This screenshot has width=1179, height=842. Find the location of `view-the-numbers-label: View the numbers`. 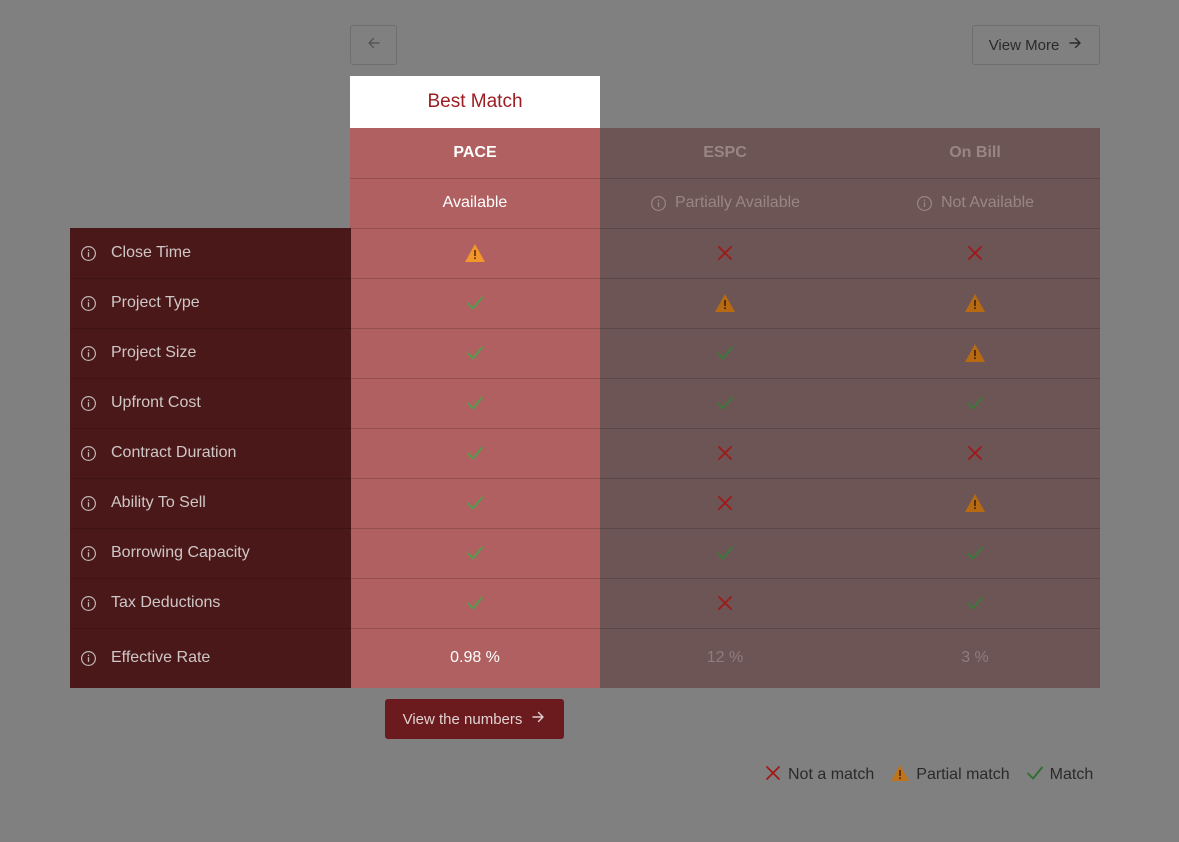

view-the-numbers-label: View the numbers is located at coordinates (462, 719).